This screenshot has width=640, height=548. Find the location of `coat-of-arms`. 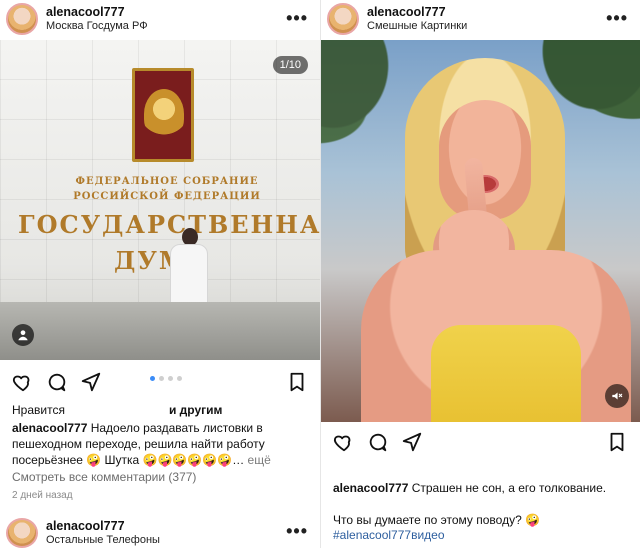

coat-of-arms is located at coordinates (163, 115).